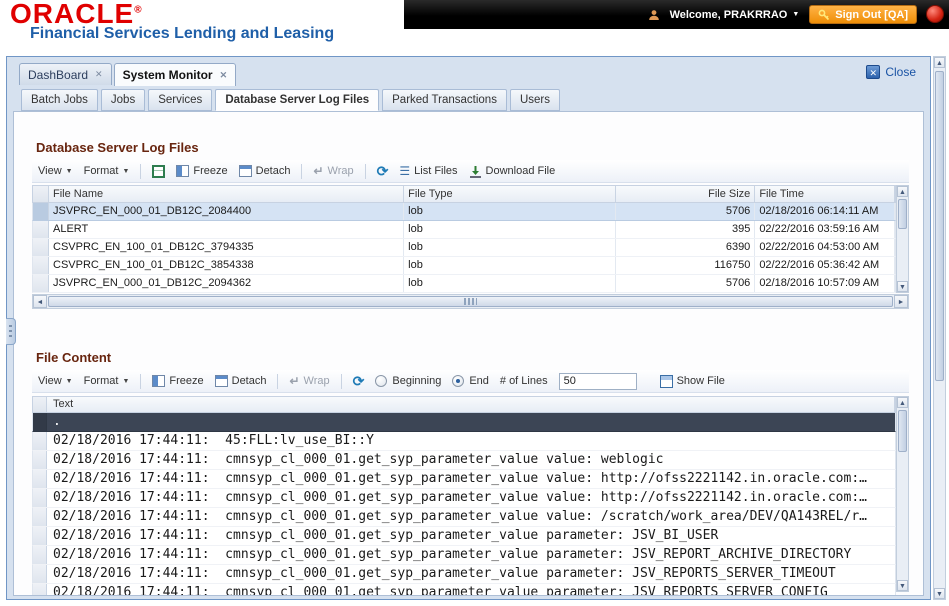 This screenshot has height=606, width=949. I want to click on user-icon, so click(654, 15).